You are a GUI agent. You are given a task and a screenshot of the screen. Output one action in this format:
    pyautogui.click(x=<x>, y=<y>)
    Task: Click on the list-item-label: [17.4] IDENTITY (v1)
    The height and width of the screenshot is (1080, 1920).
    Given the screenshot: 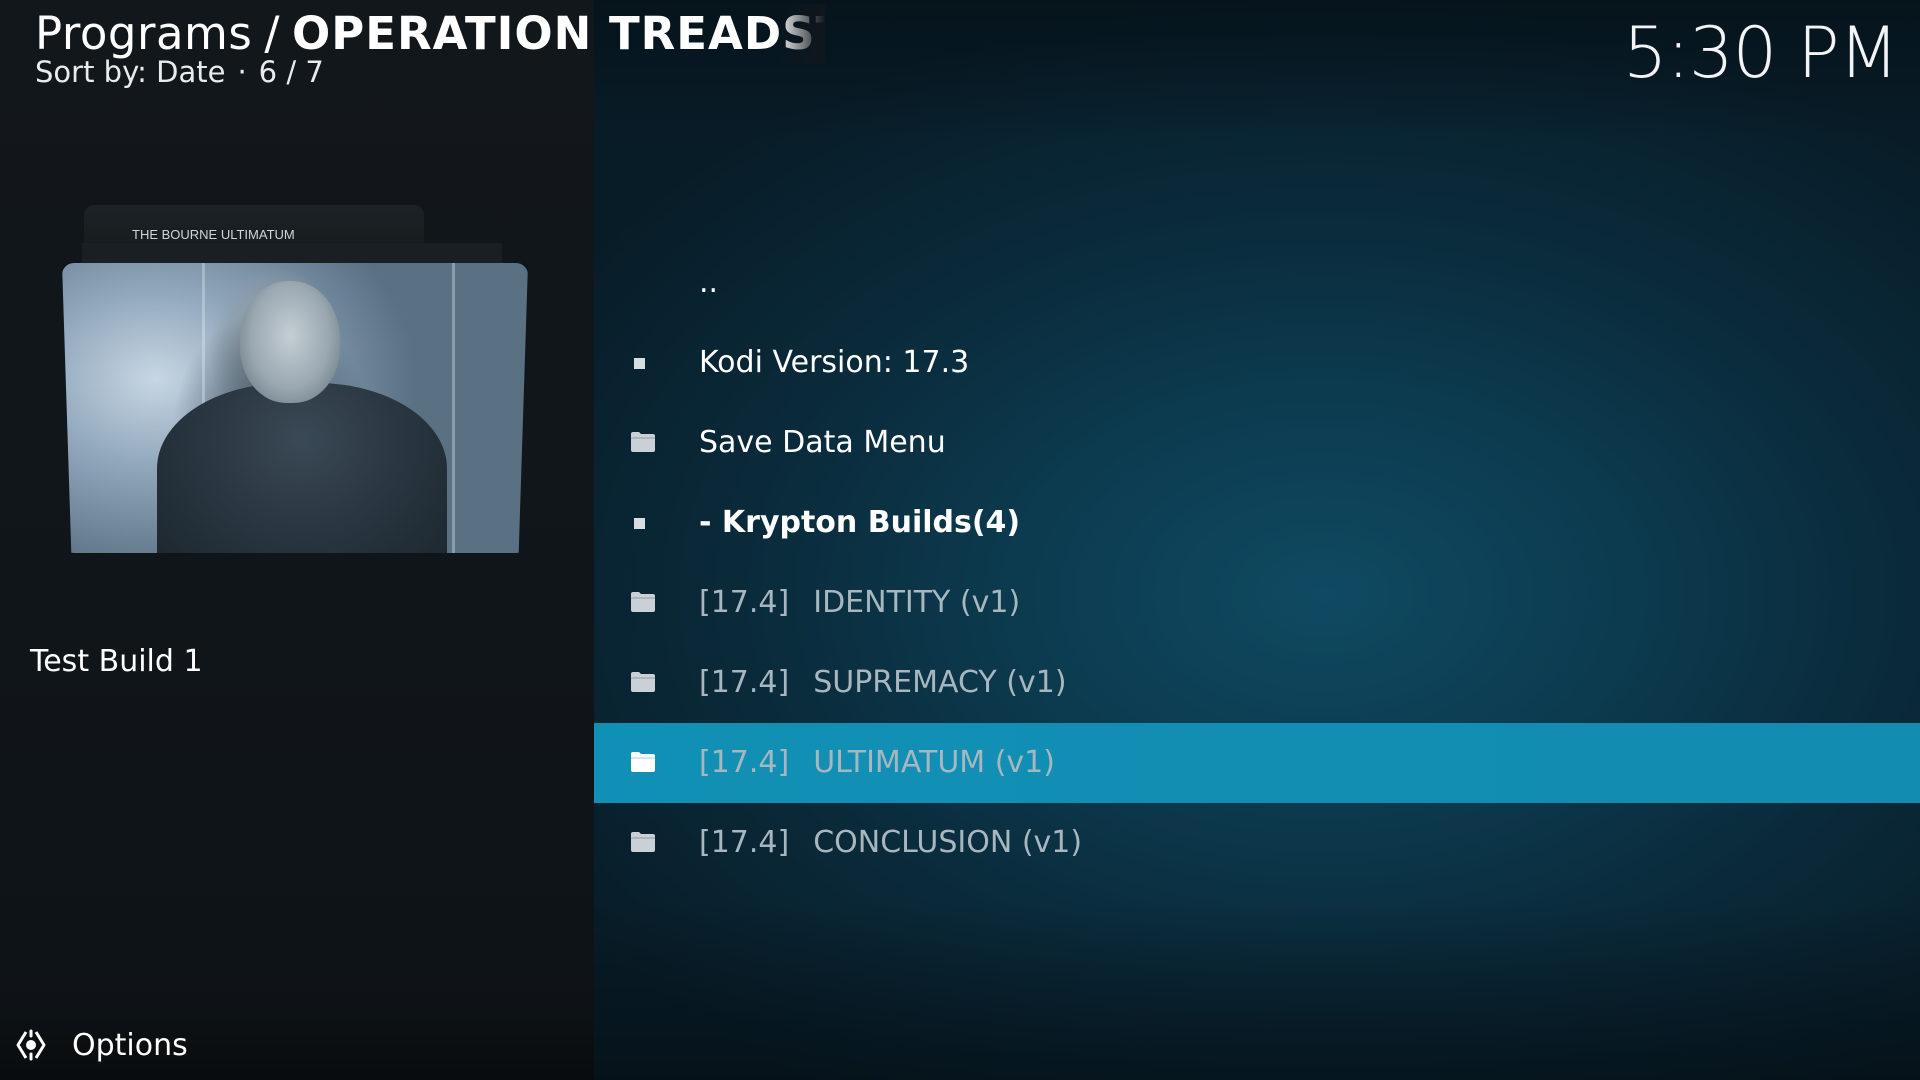 What is the action you would take?
    pyautogui.click(x=859, y=603)
    